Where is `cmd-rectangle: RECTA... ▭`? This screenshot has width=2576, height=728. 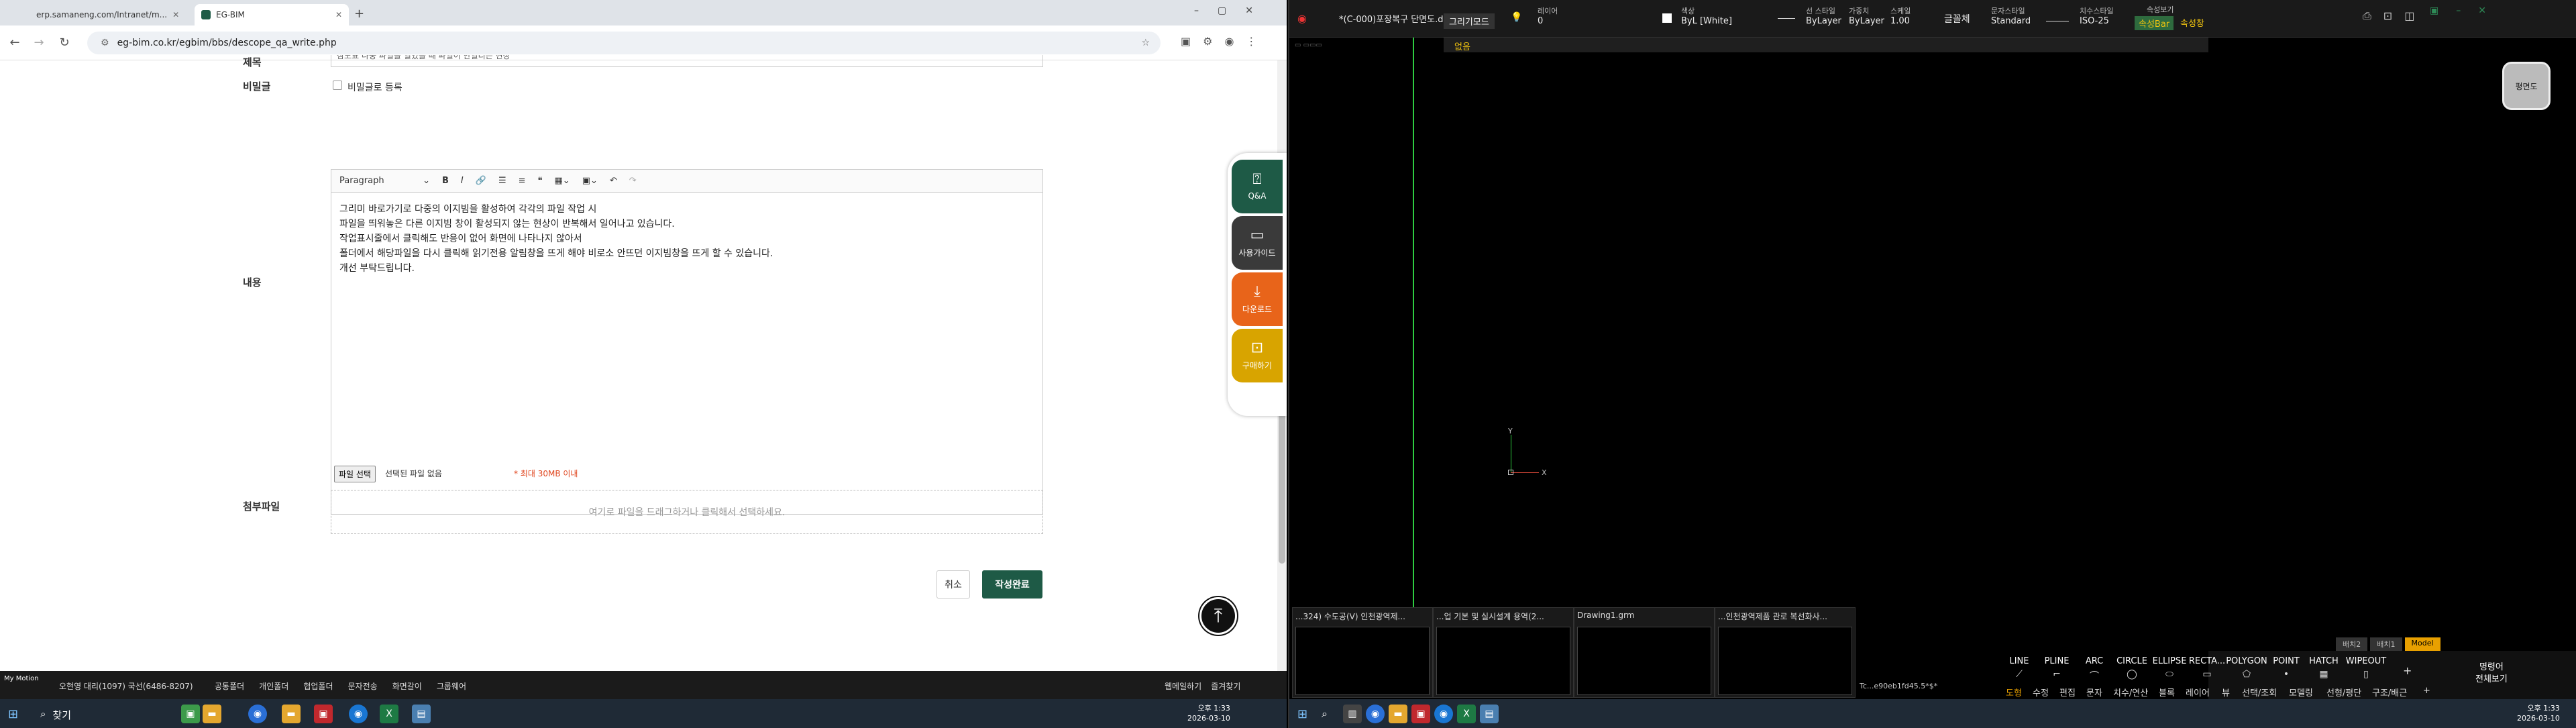
cmd-rectangle: RECTA... ▭ is located at coordinates (2207, 668).